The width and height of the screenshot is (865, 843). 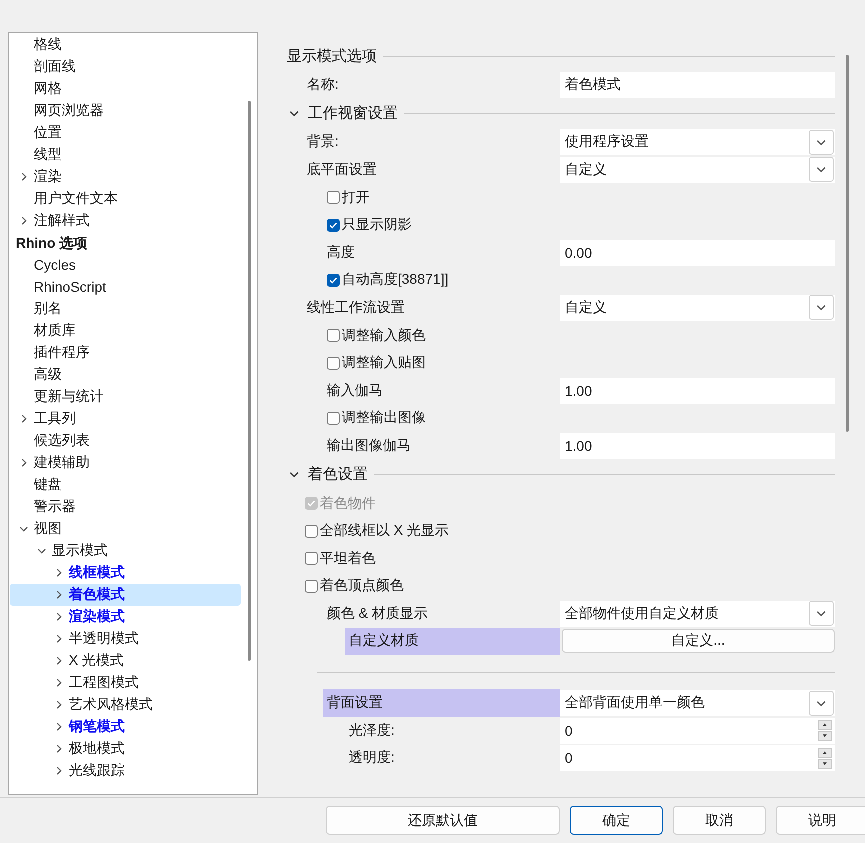 What do you see at coordinates (125, 243) in the screenshot?
I see `tree-category: Rhino 选项` at bounding box center [125, 243].